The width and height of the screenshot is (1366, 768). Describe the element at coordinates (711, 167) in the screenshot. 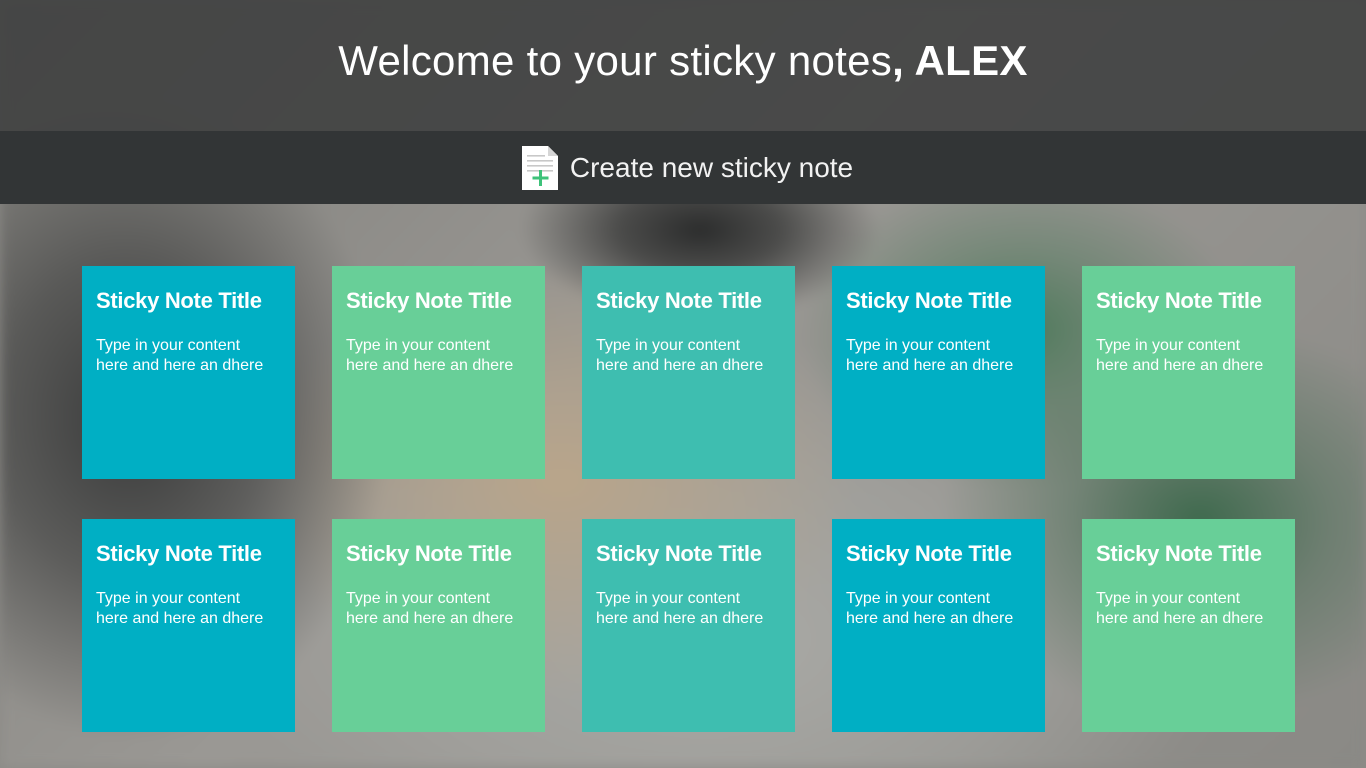

I see `create-note-label: Create new sticky note` at that location.